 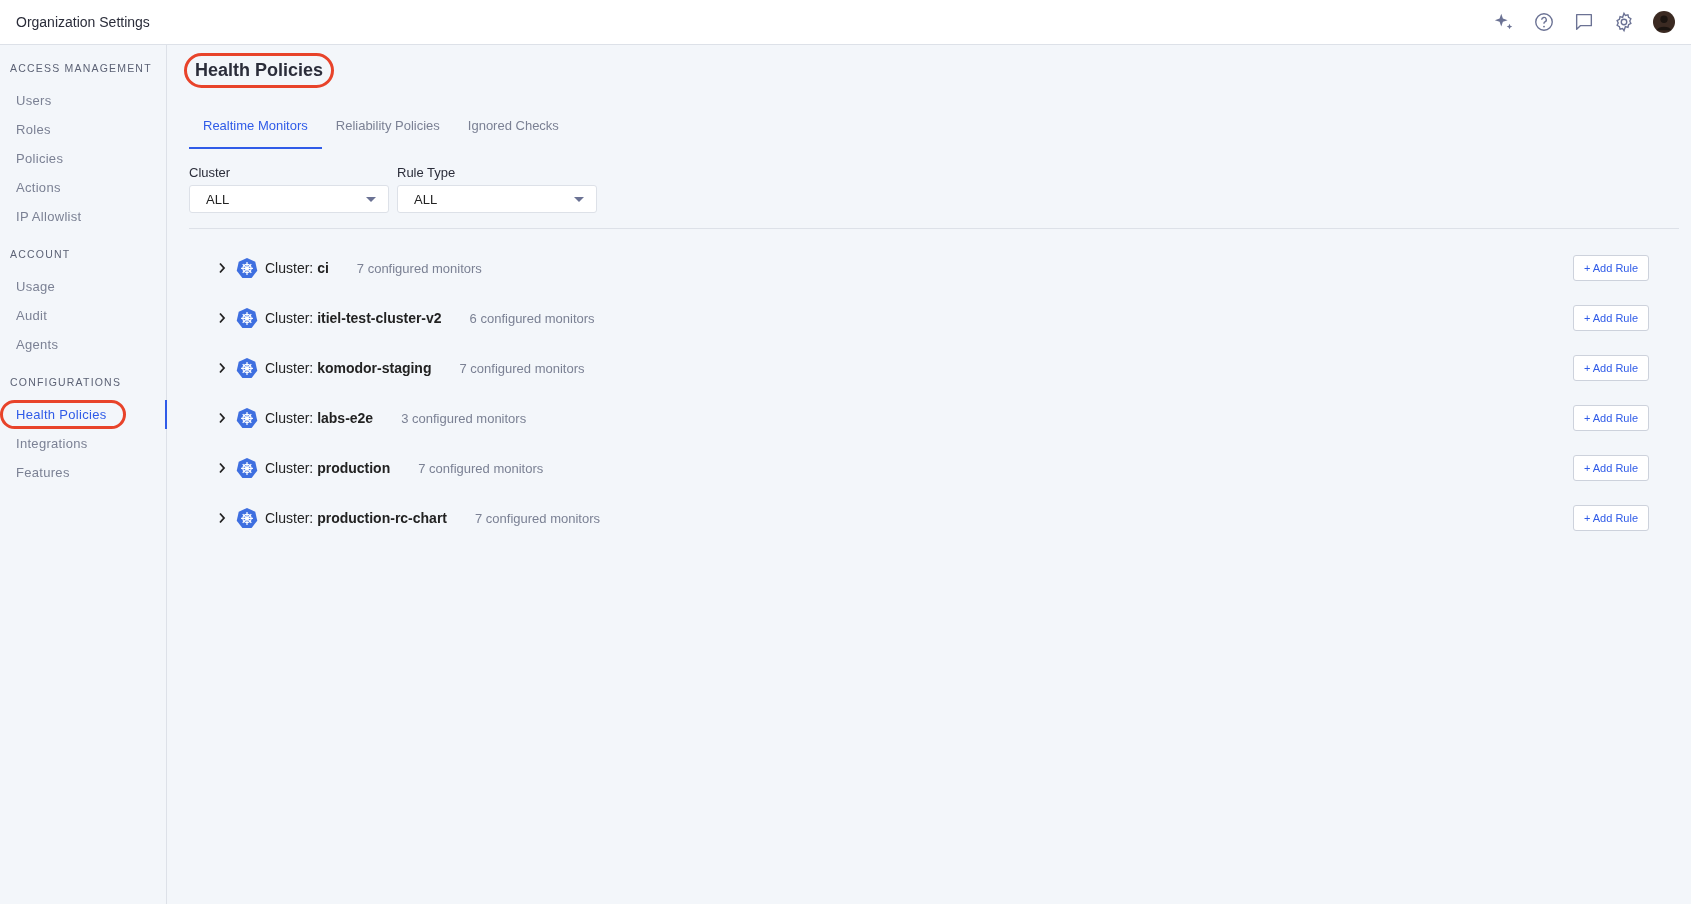 I want to click on sidebar-item: Users, so click(x=34, y=100).